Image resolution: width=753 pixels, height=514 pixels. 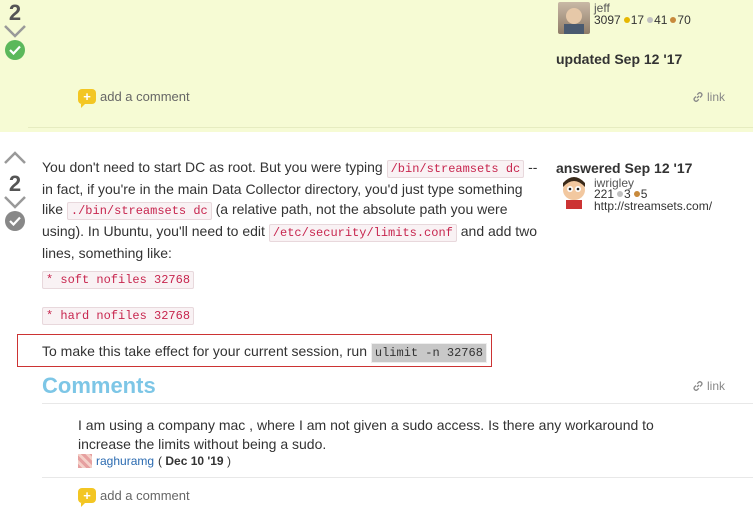 I want to click on code-snippet: /bin/streamsets dc, so click(x=455, y=169).